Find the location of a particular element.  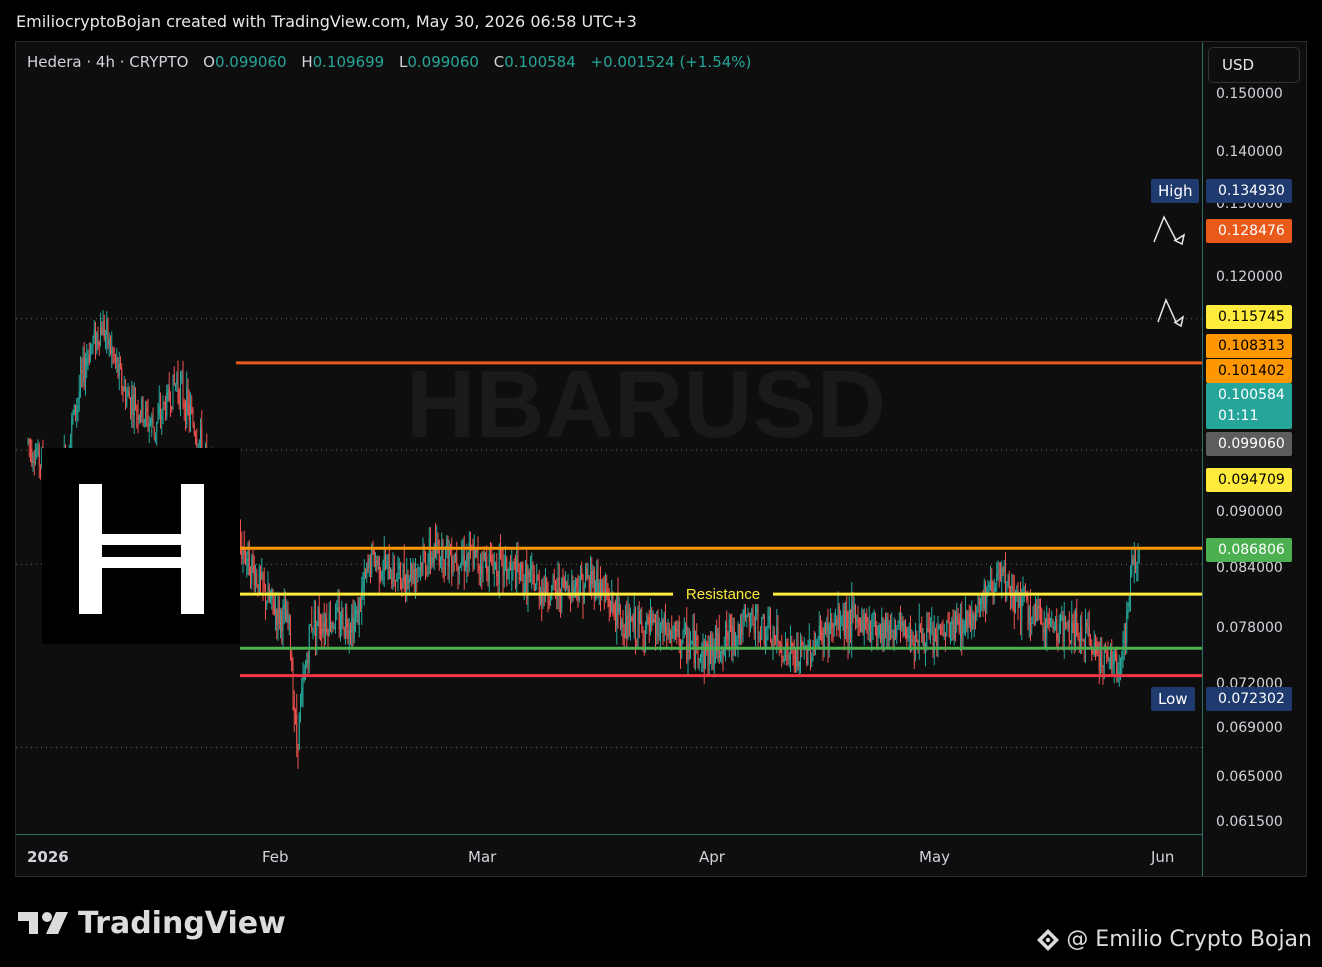

bar-countdown: 01:11 is located at coordinates (1238, 416).